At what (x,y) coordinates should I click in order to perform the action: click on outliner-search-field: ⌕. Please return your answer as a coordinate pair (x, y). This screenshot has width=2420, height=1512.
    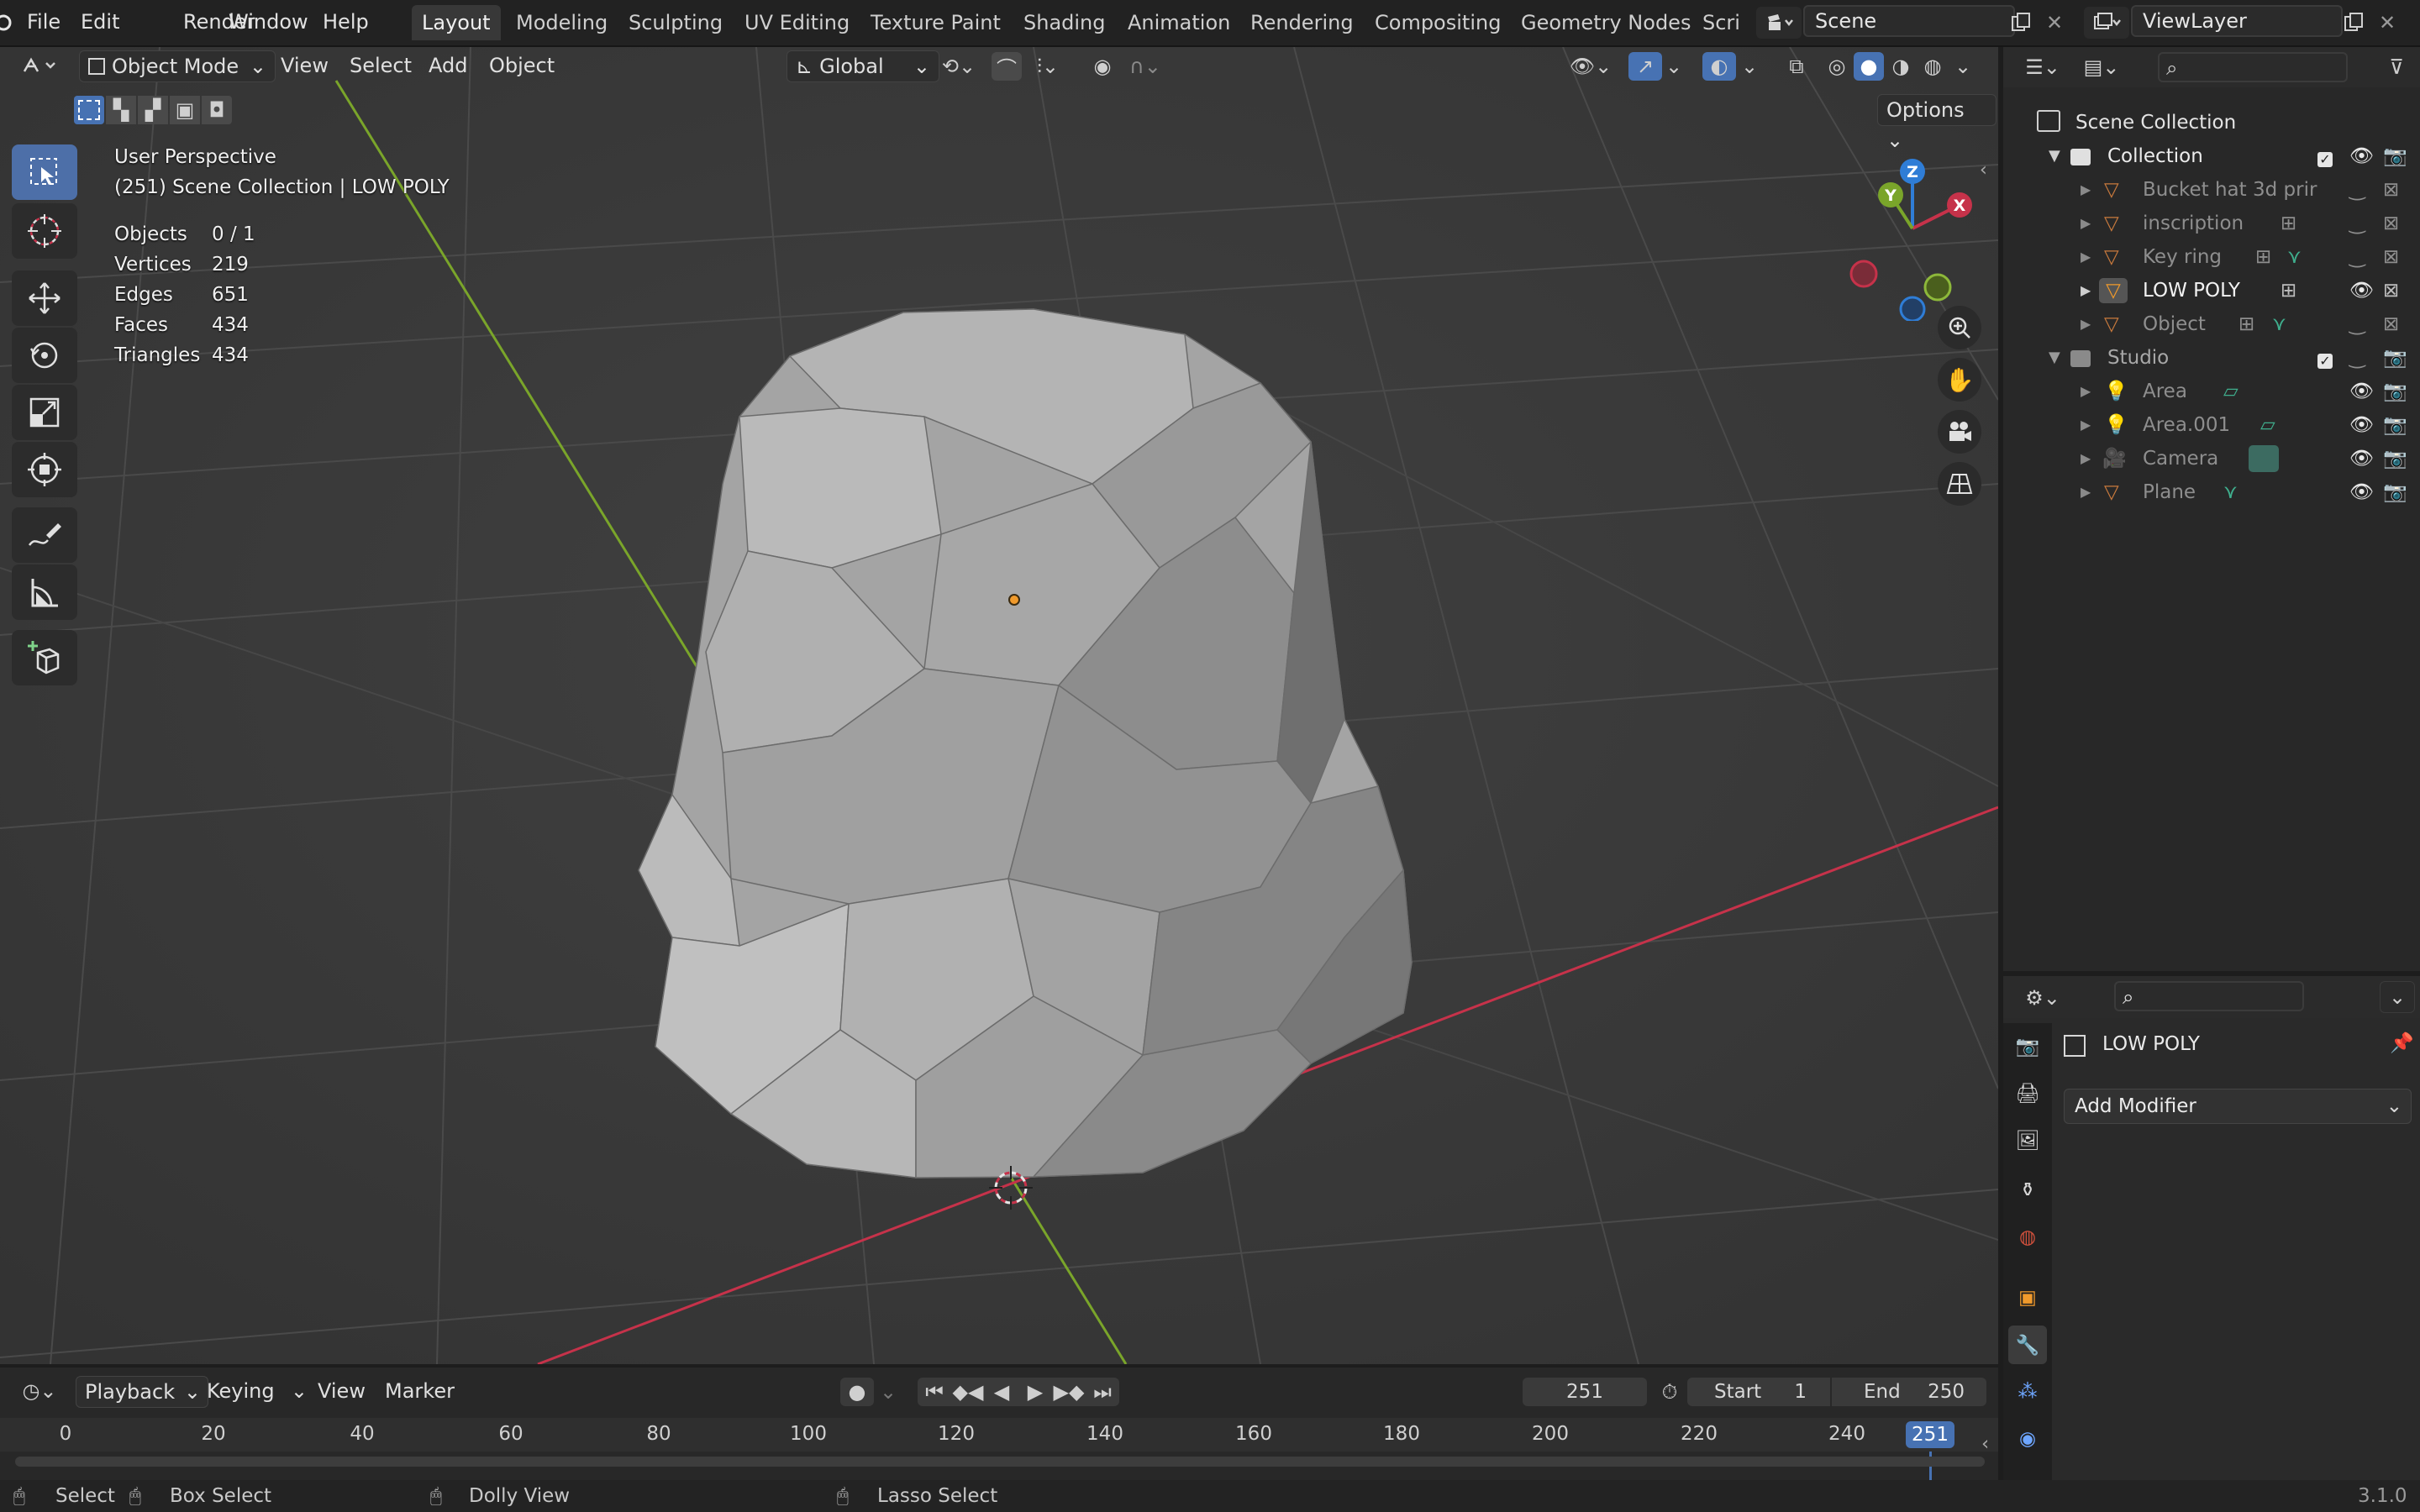
    Looking at the image, I should click on (2253, 67).